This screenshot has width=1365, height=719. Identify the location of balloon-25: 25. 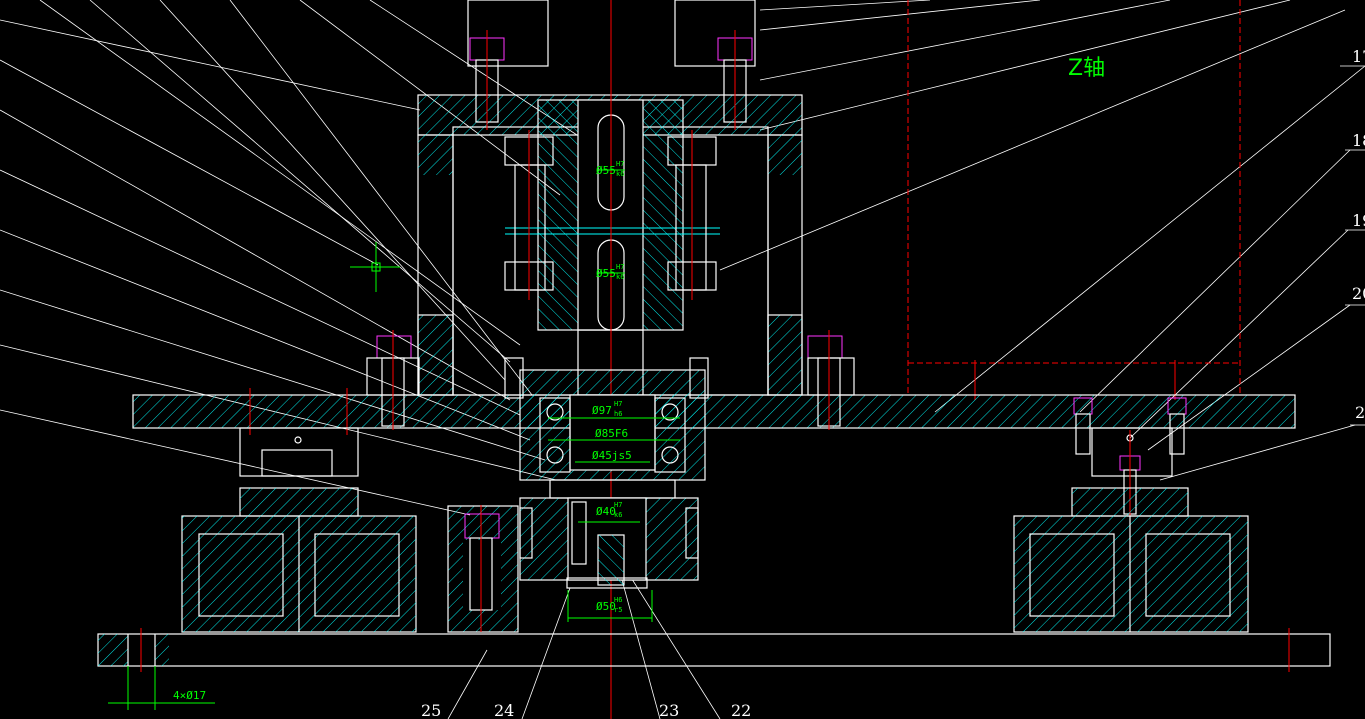
(431, 710).